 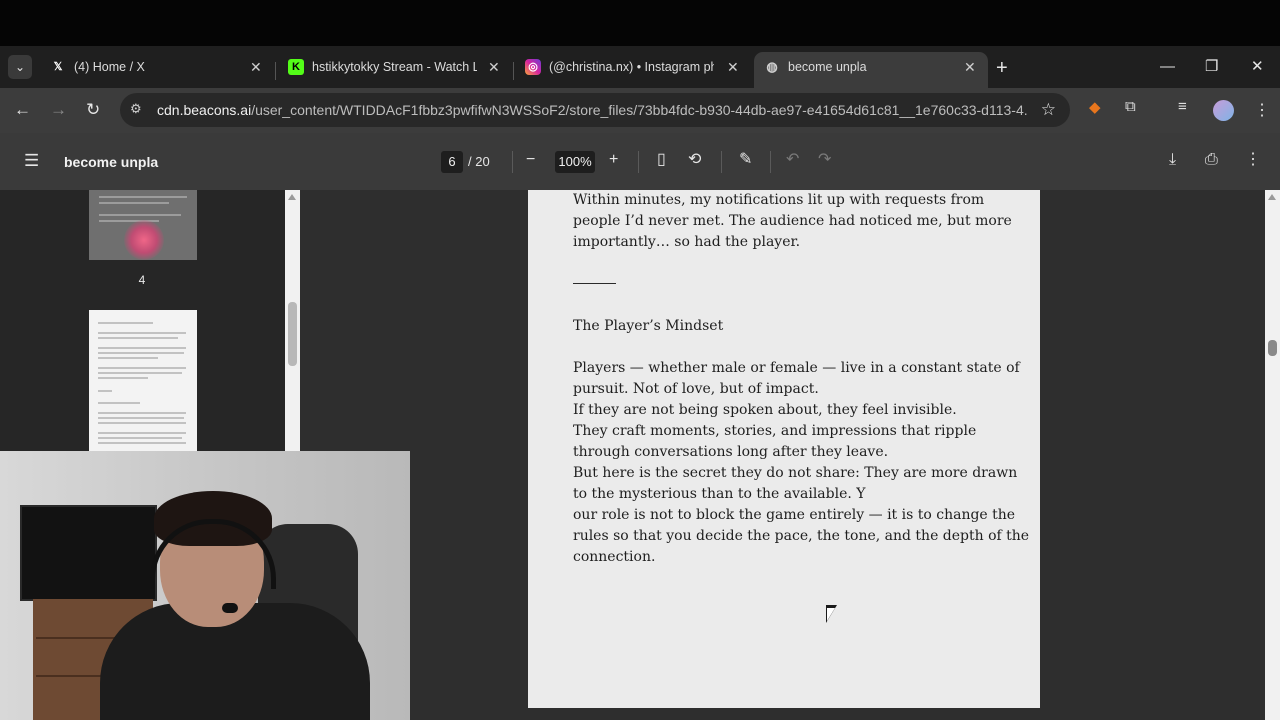 What do you see at coordinates (831, 614) in the screenshot?
I see `mouse-cursor-icon` at bounding box center [831, 614].